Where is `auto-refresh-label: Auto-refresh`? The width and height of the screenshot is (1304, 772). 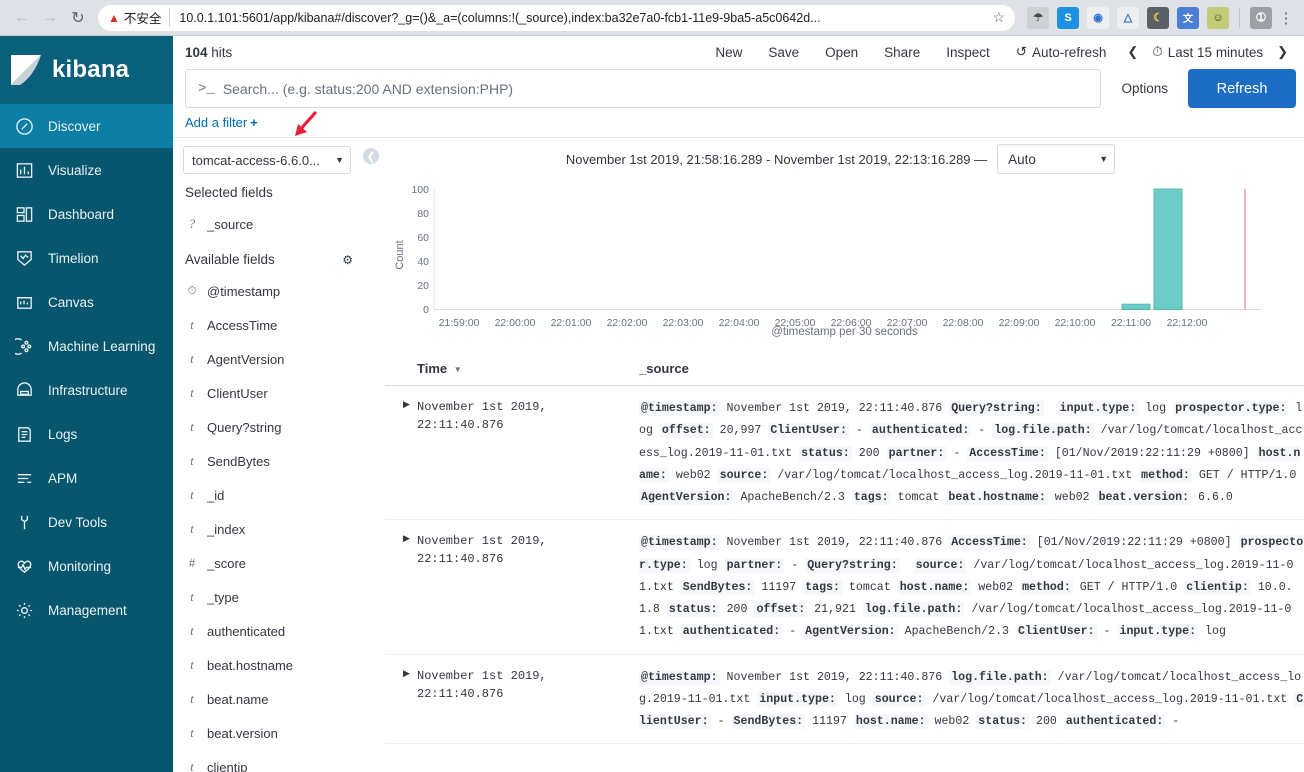 auto-refresh-label: Auto-refresh is located at coordinates (1069, 52).